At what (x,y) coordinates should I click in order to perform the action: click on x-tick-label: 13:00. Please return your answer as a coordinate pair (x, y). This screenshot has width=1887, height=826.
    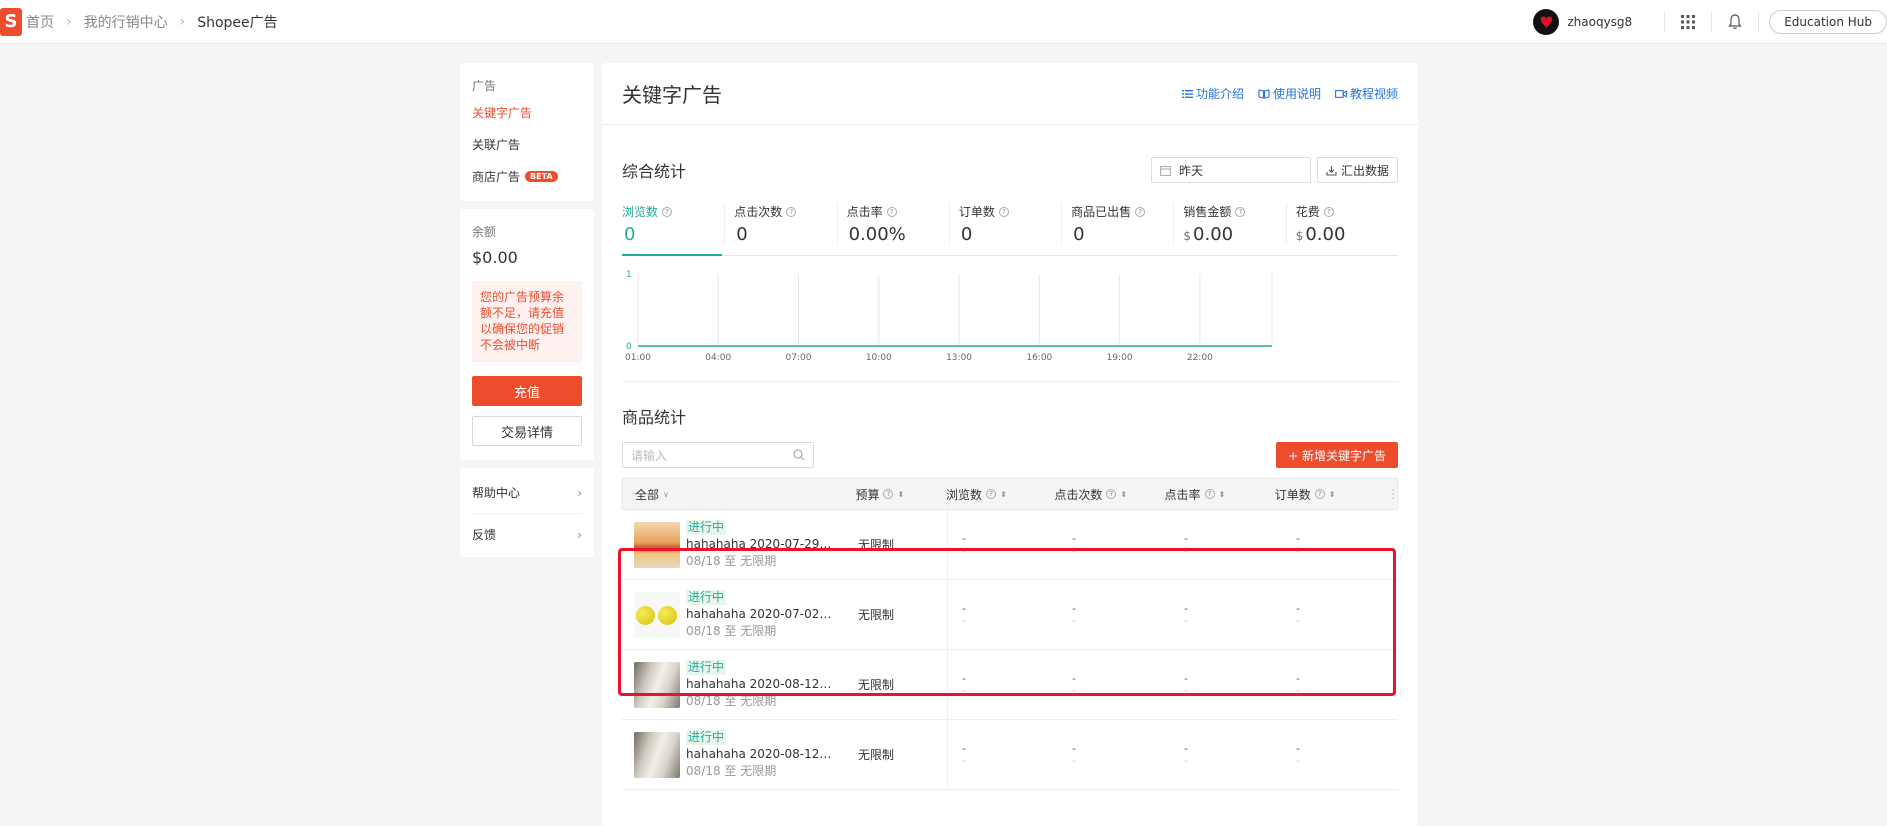
    Looking at the image, I should click on (959, 358).